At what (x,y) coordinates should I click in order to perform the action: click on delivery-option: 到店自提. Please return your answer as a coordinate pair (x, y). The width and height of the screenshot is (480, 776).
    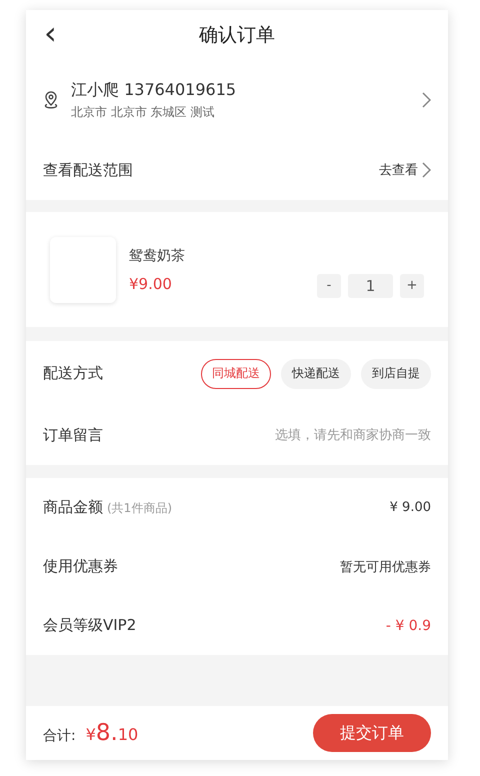
    Looking at the image, I should click on (396, 373).